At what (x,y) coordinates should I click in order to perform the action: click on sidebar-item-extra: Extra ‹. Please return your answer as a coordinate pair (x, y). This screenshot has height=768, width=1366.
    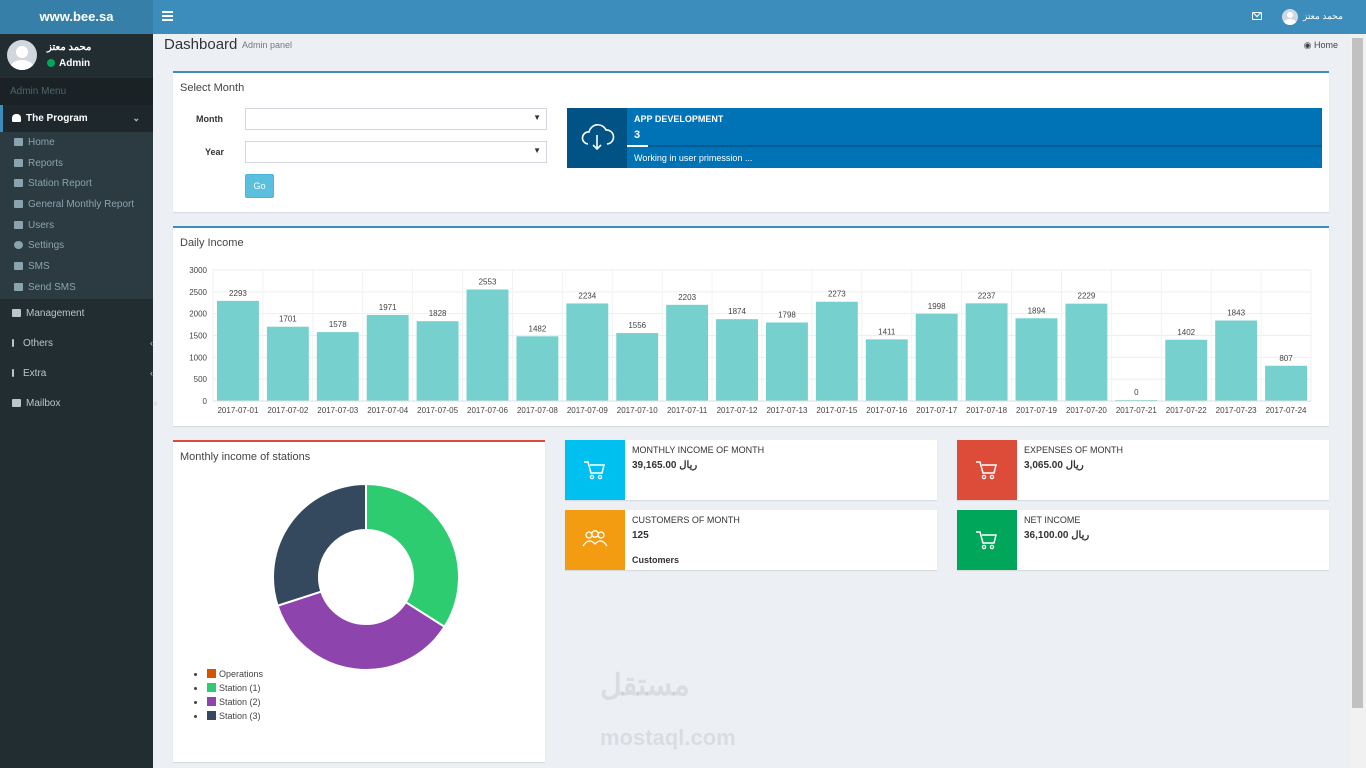
    Looking at the image, I should click on (82, 373).